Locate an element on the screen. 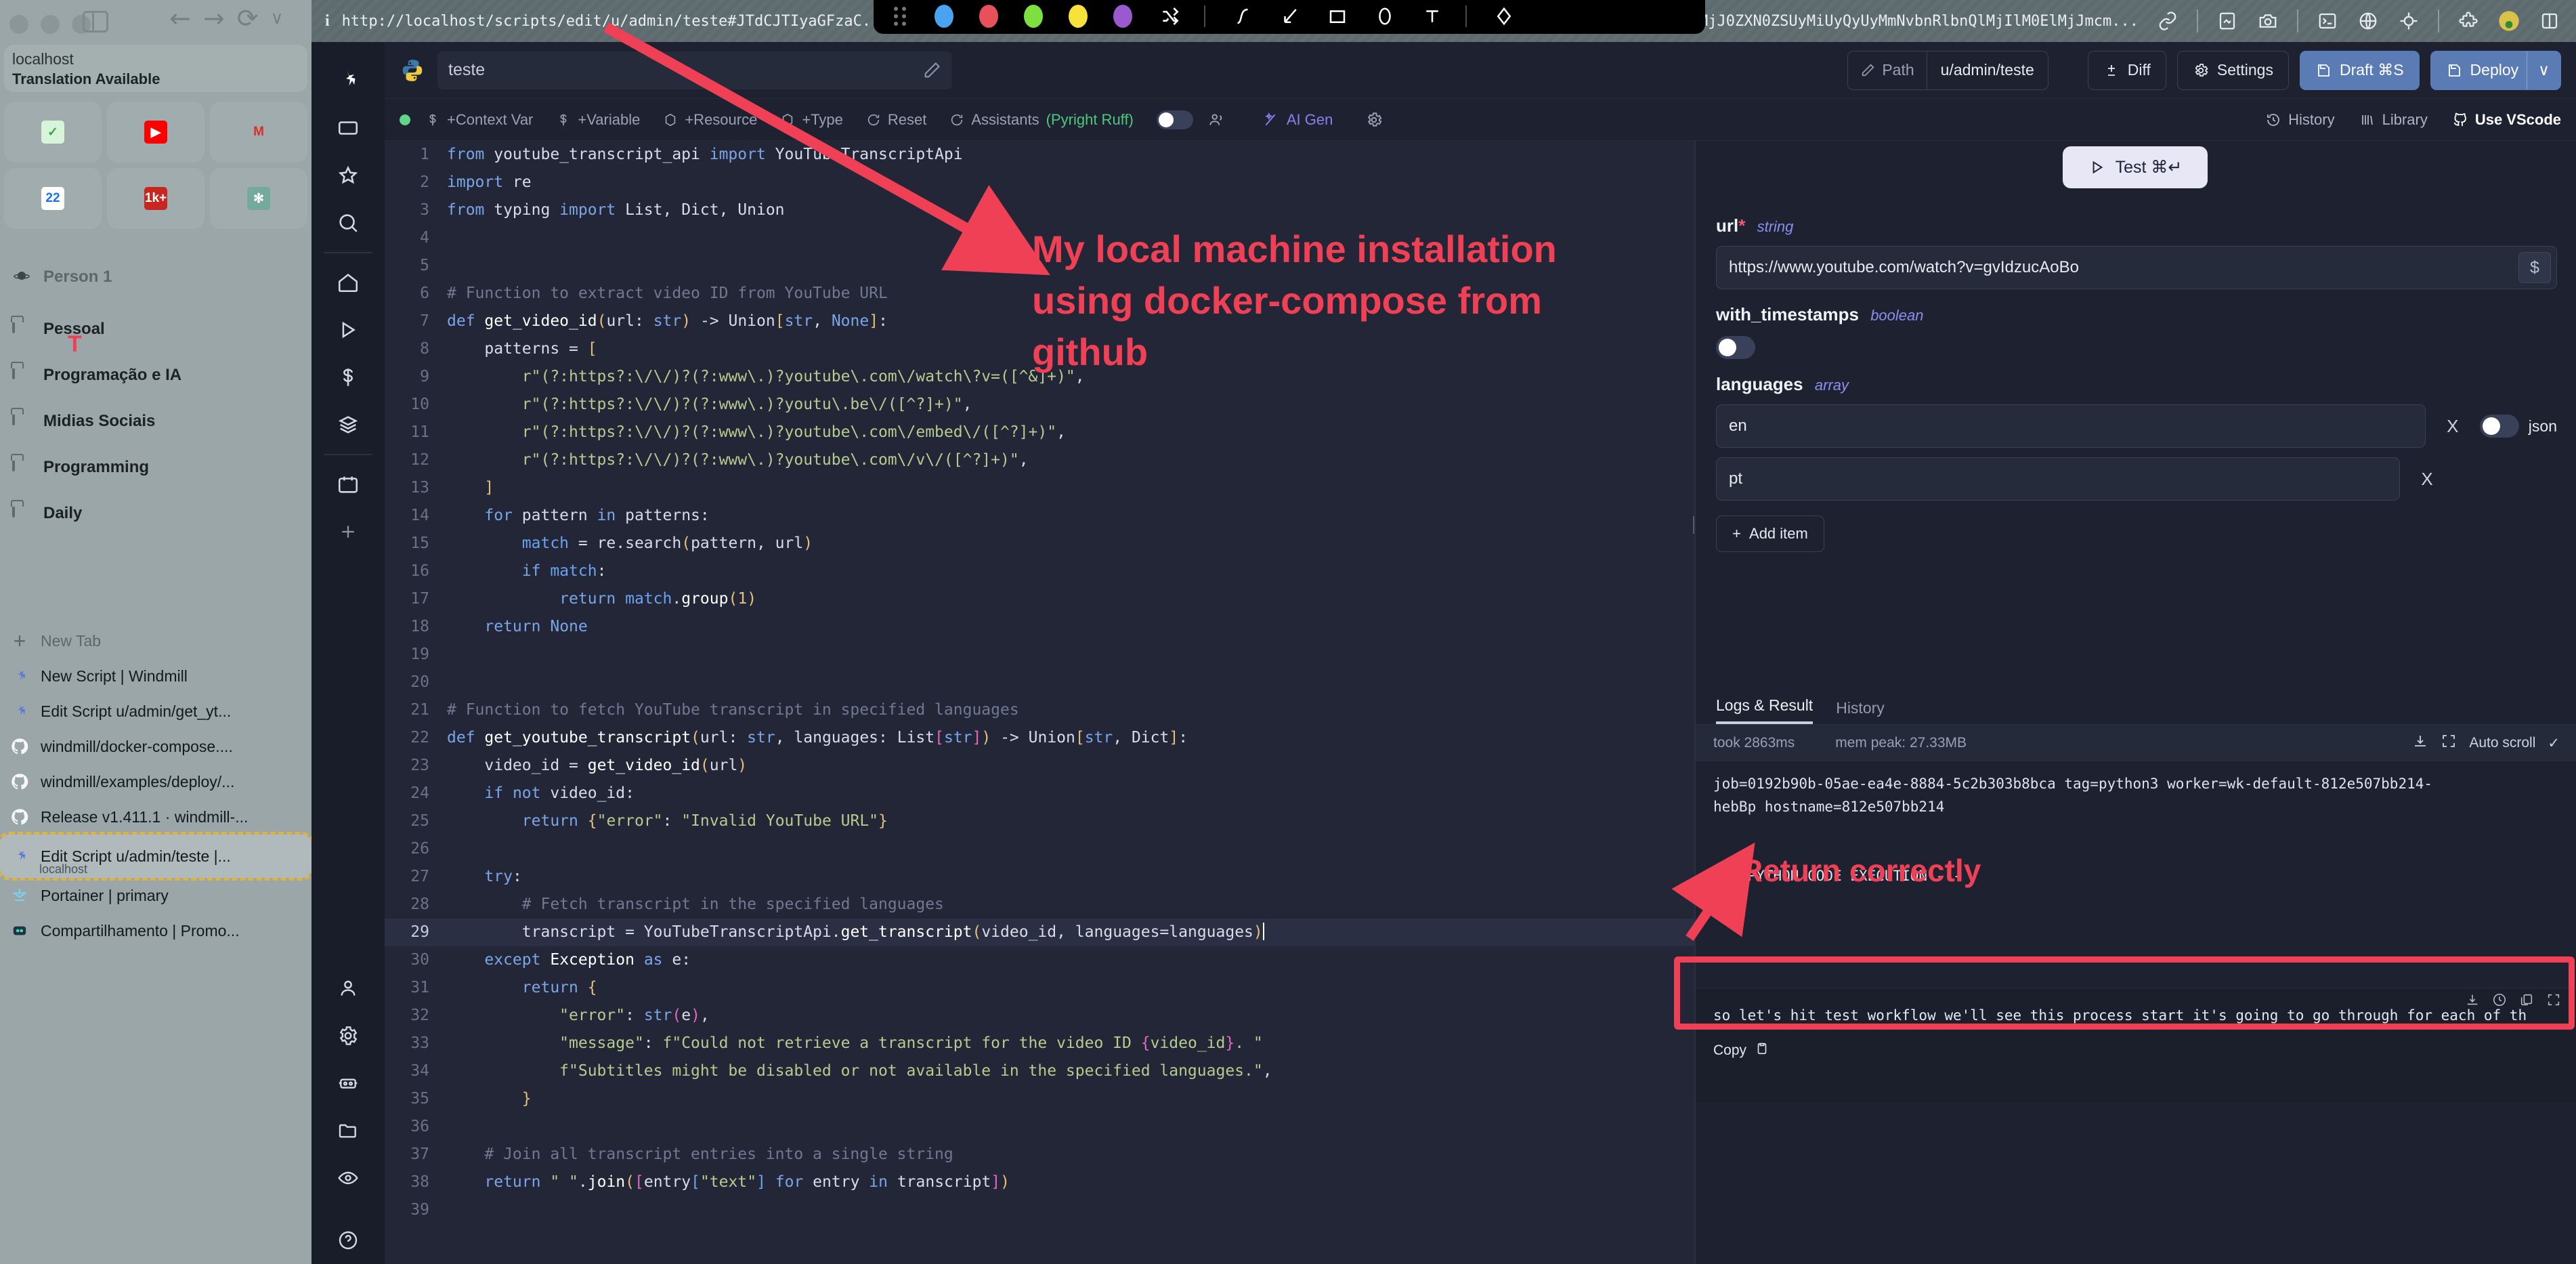  copy-icon is located at coordinates (2526, 1002).